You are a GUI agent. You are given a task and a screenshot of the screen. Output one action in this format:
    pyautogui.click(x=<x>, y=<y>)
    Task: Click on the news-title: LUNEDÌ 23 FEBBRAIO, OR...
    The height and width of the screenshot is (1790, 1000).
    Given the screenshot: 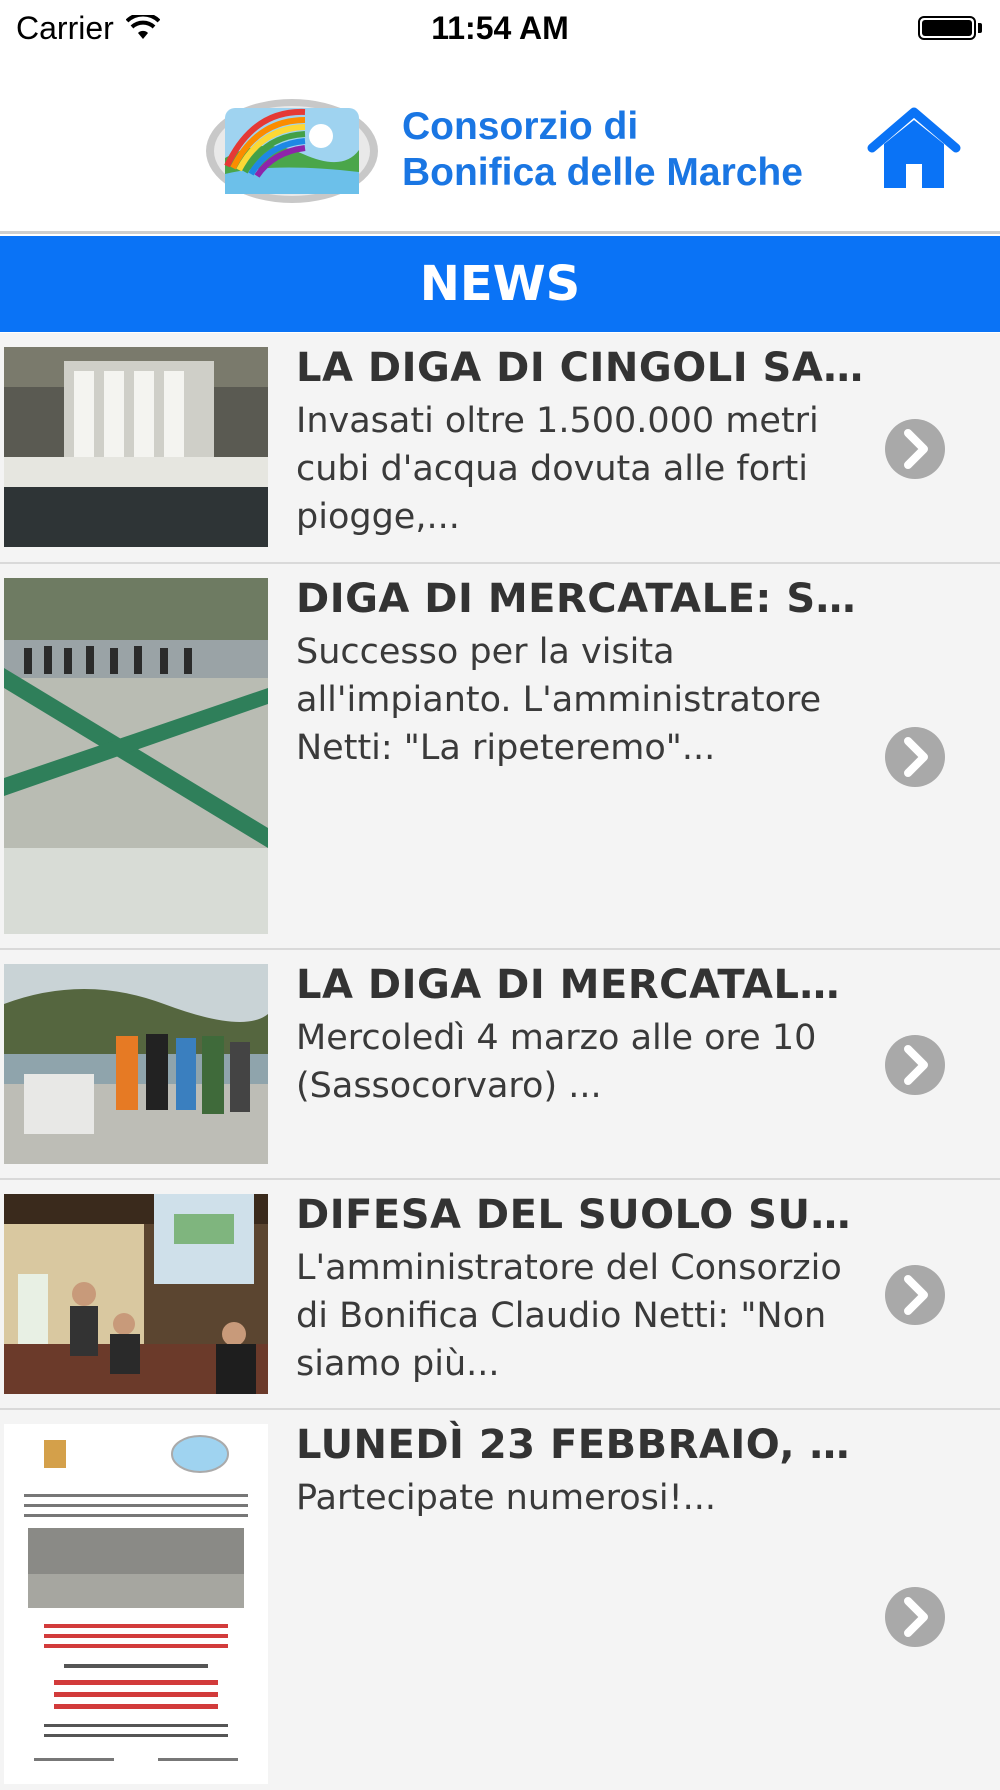 What is the action you would take?
    pyautogui.click(x=581, y=1445)
    